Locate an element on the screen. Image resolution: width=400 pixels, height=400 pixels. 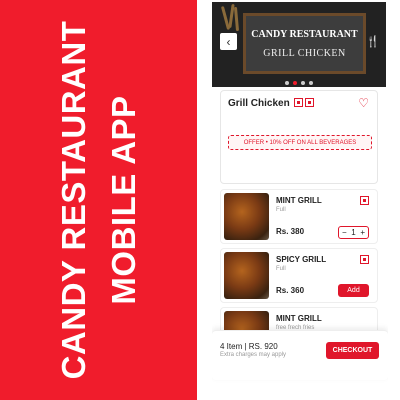
dish-name: Grill Chicken is located at coordinates (259, 103).